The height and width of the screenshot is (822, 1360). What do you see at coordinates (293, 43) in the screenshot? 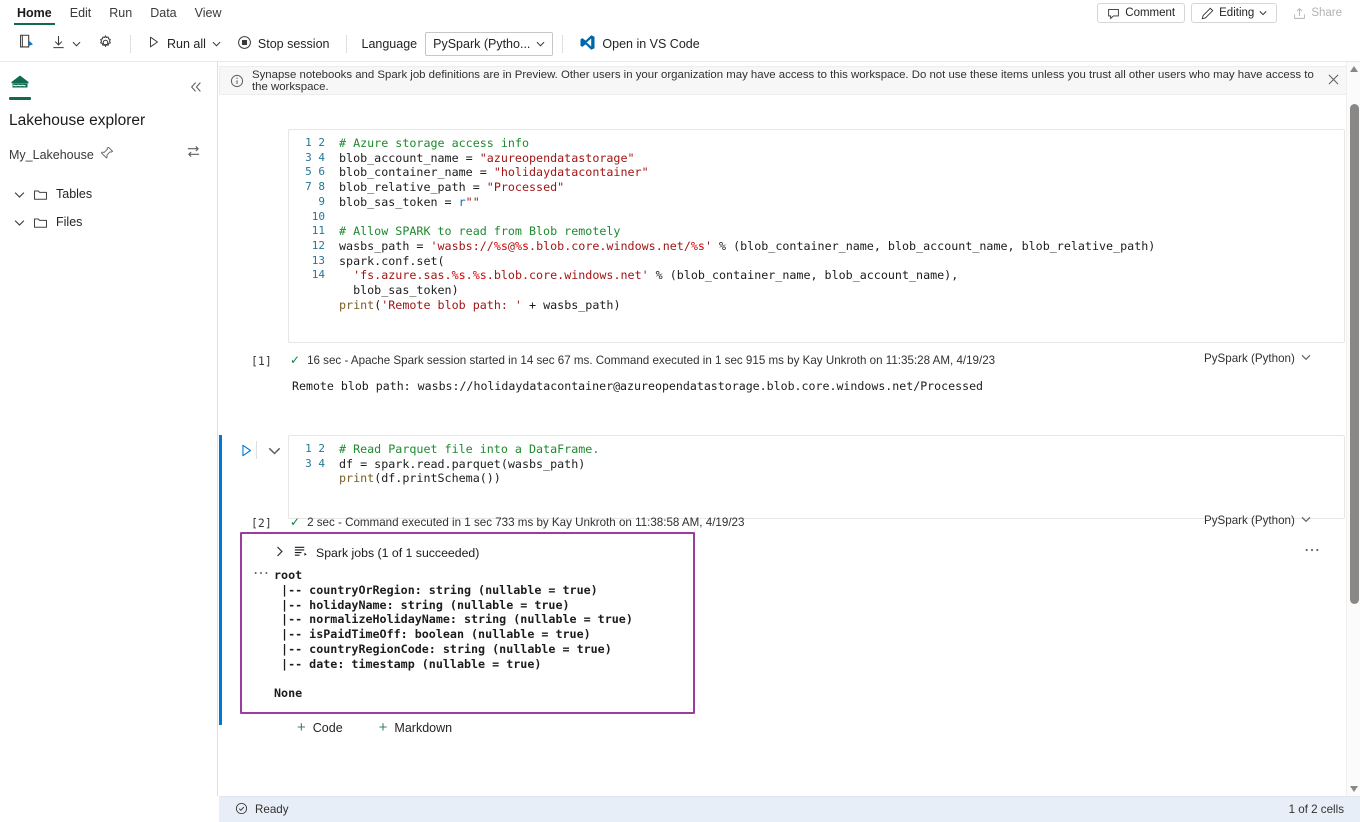
I see `stop-session-label: Stop session` at bounding box center [293, 43].